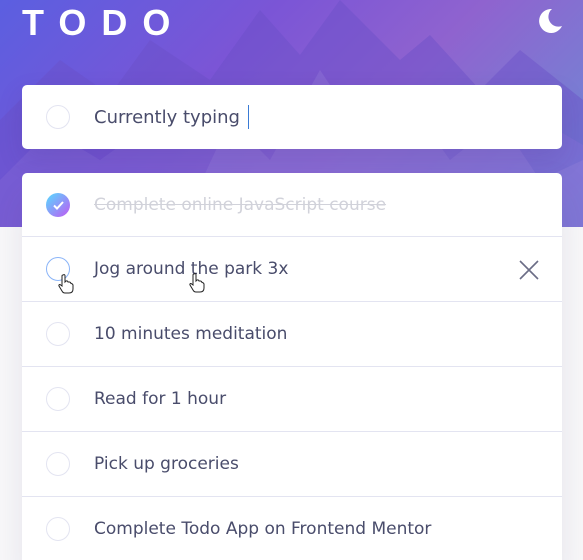 Image resolution: width=583 pixels, height=560 pixels. I want to click on todo-text: Complete online JavaScript course, so click(240, 205).